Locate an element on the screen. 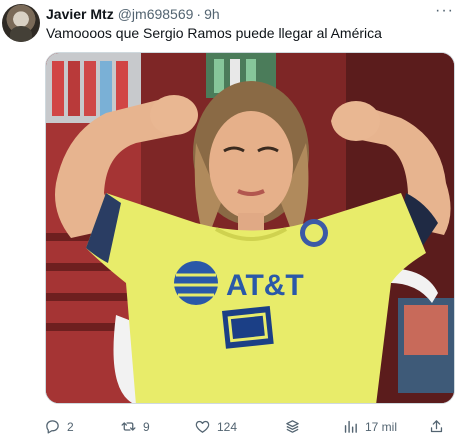 This screenshot has height=443, width=466. views-button: 17 mil is located at coordinates (369, 426).